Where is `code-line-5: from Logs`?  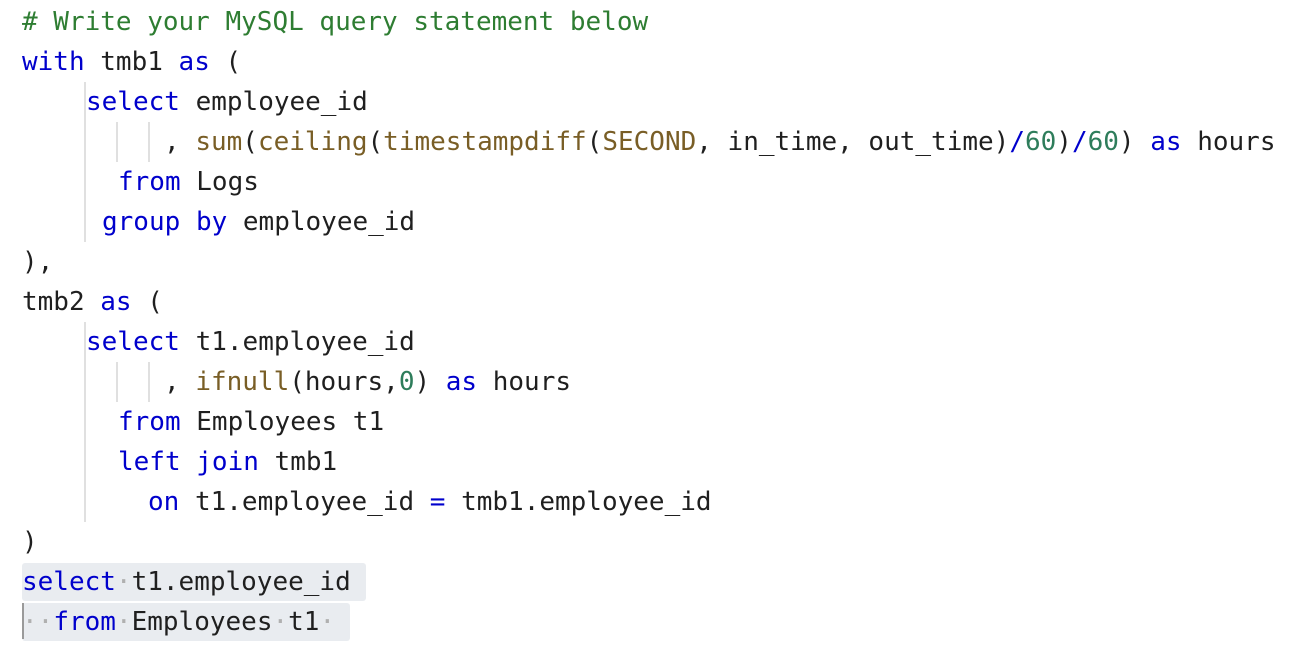
code-line-5: from Logs is located at coordinates (188, 182).